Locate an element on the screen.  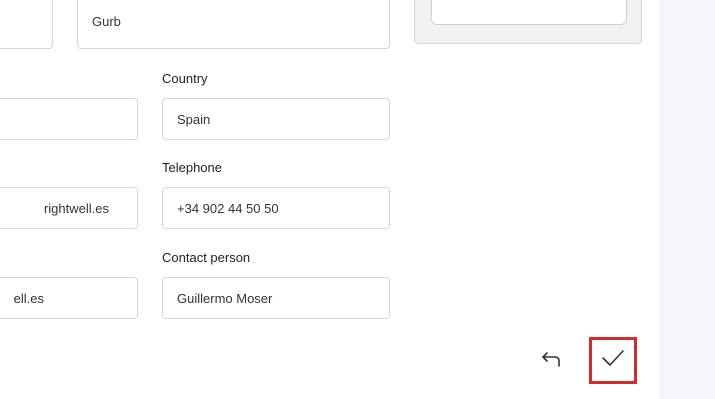
country-label: Country is located at coordinates (185, 78).